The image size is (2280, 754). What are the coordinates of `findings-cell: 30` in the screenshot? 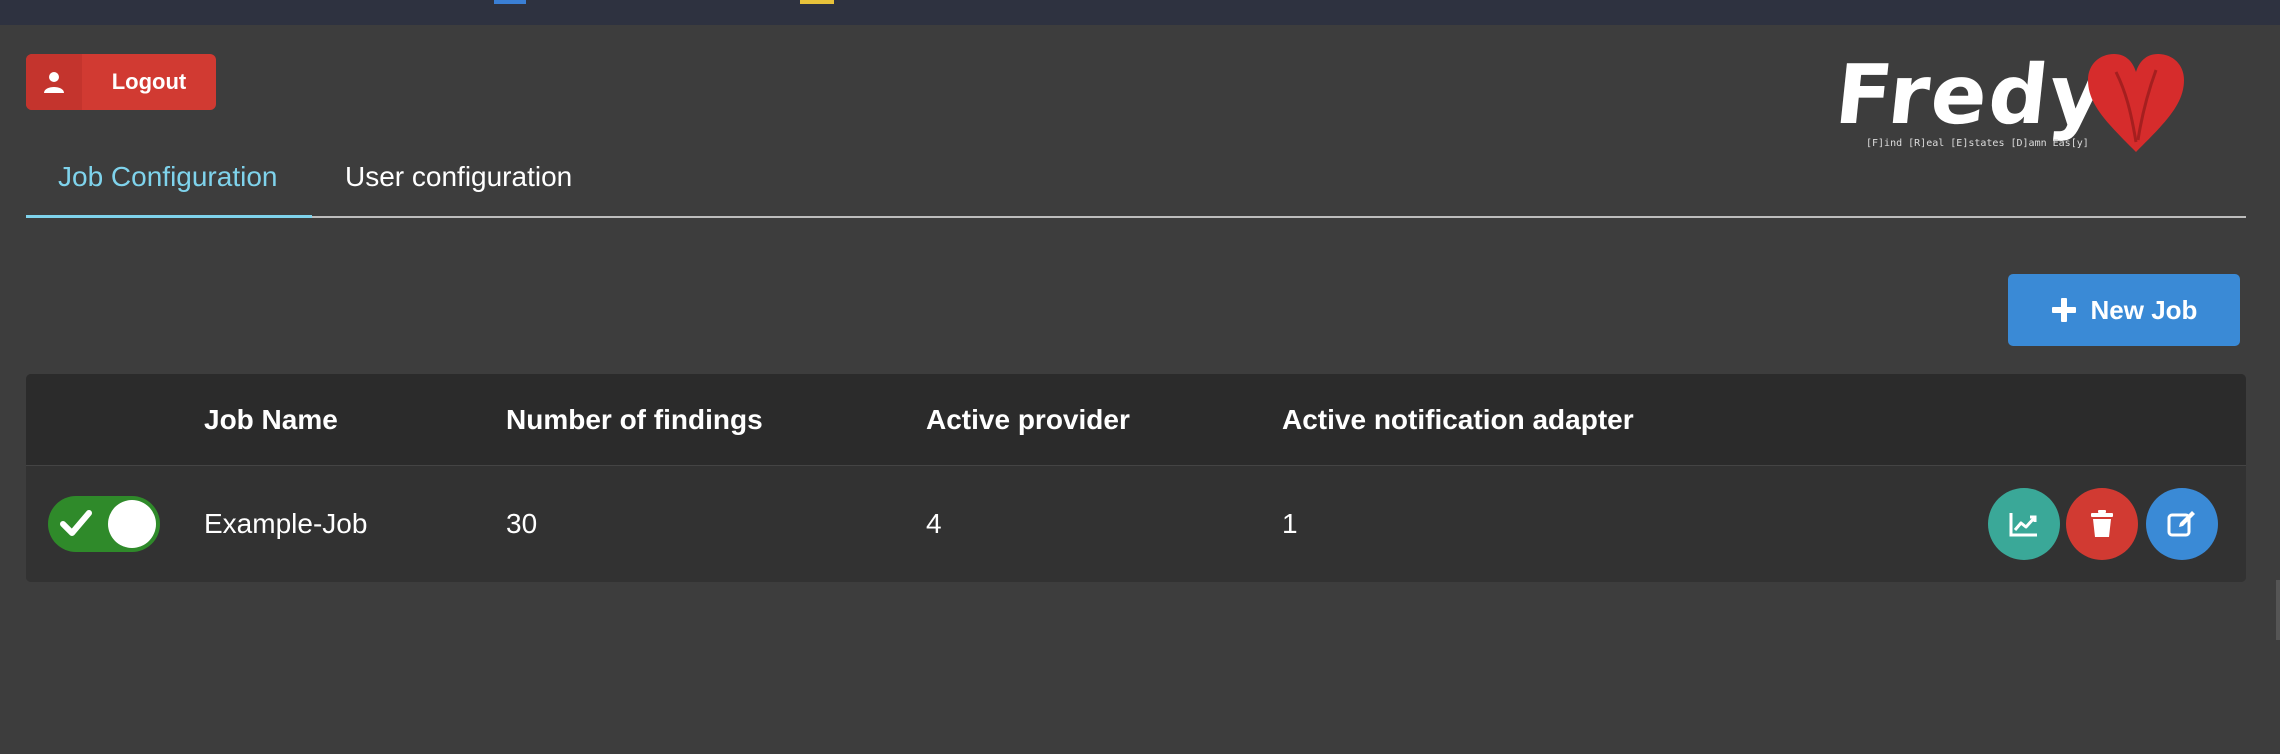 It's located at (522, 523).